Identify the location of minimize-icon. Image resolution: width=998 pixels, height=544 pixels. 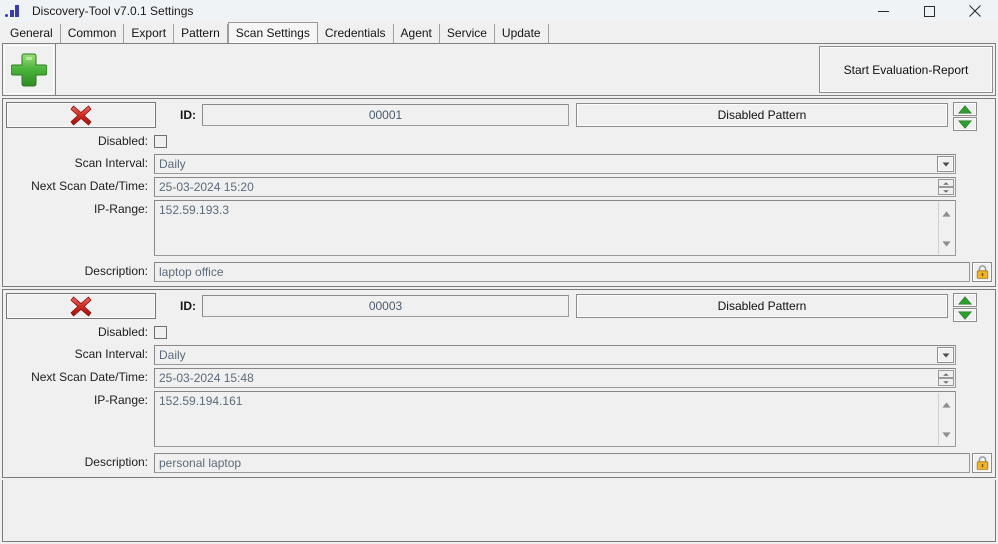
(883, 11).